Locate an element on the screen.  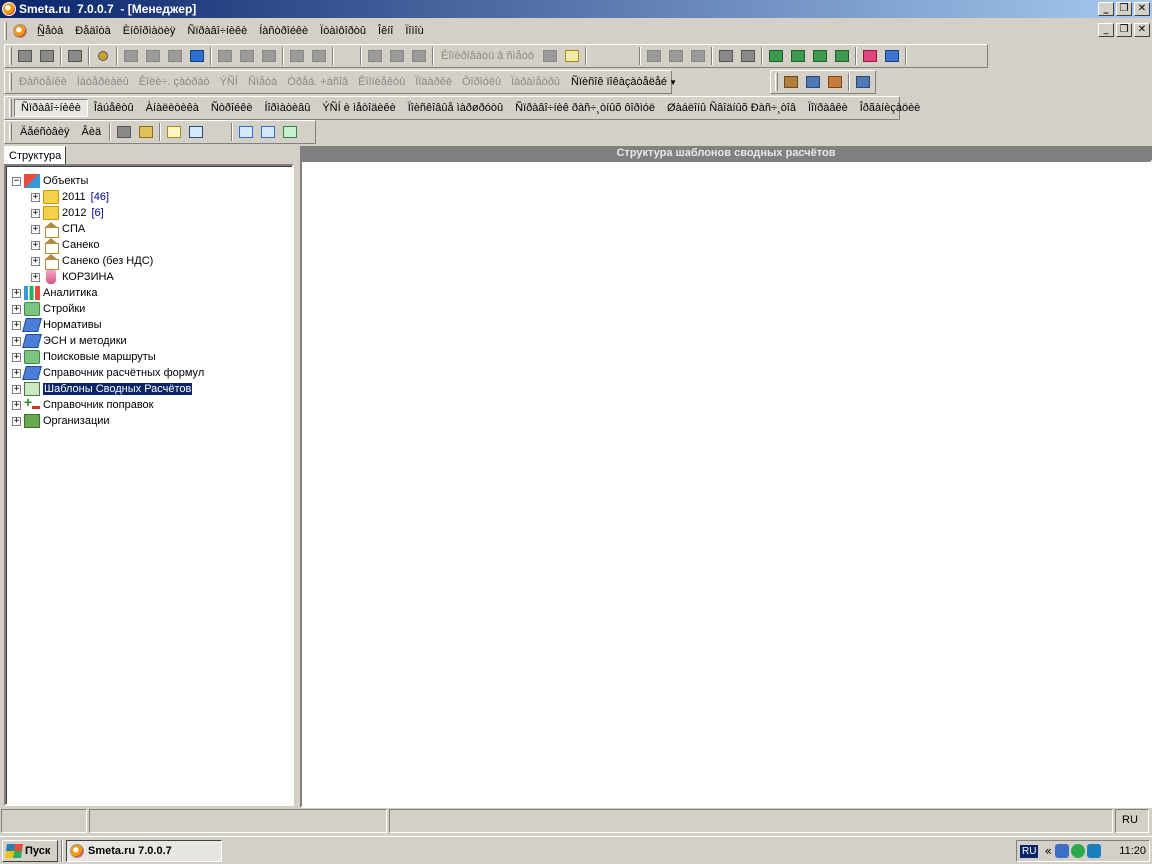
sync-icon is located at coordinates (290, 132).